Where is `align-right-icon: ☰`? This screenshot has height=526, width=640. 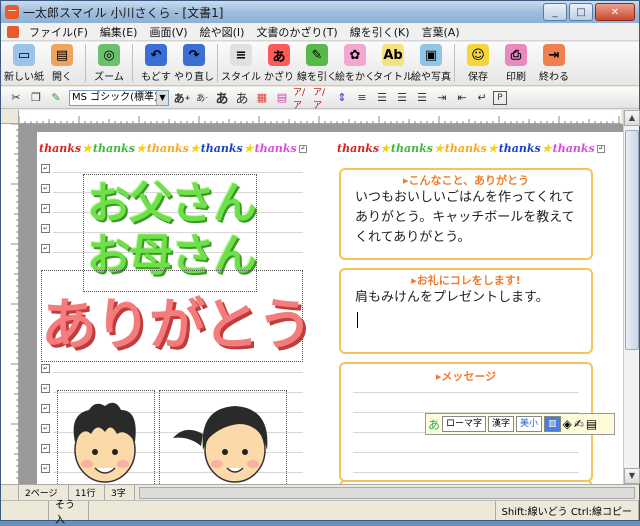 align-right-icon: ☰ is located at coordinates (422, 98).